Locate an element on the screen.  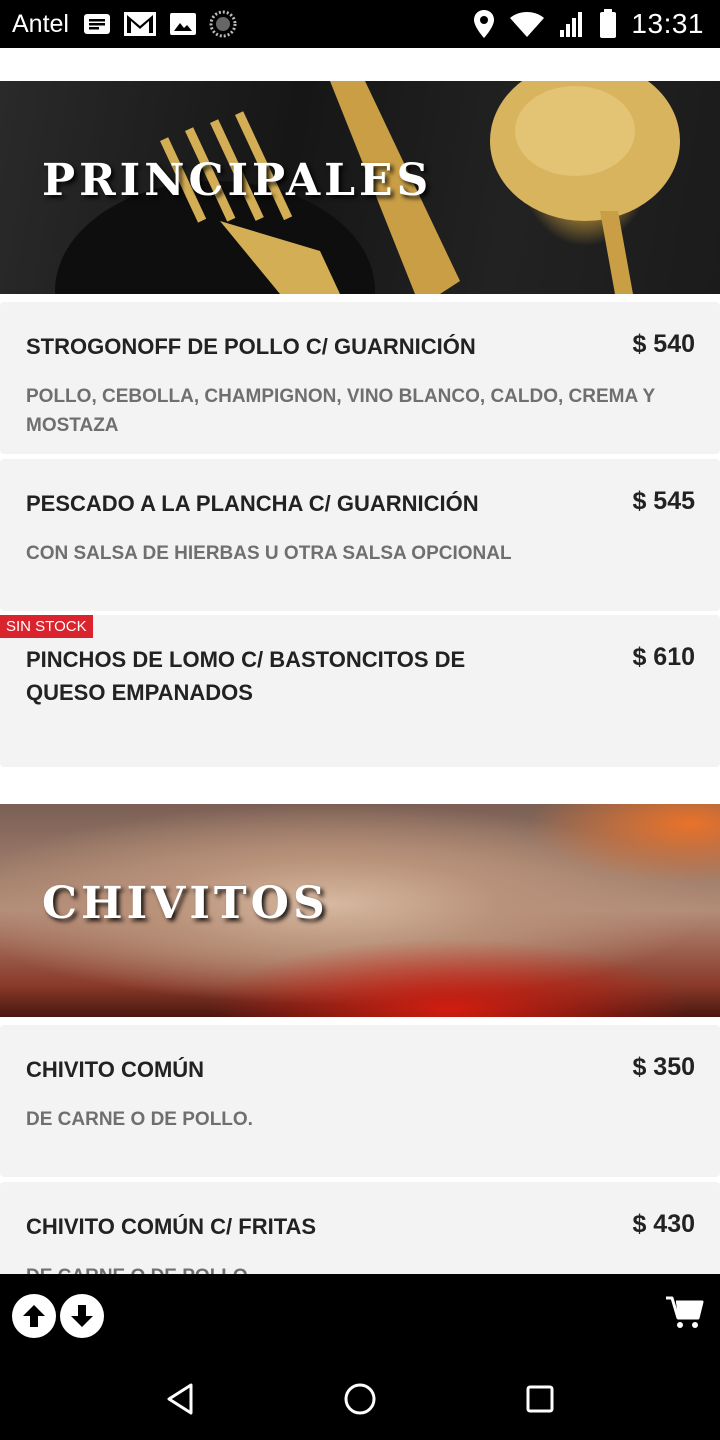
message-notification-icon is located at coordinates (97, 24).